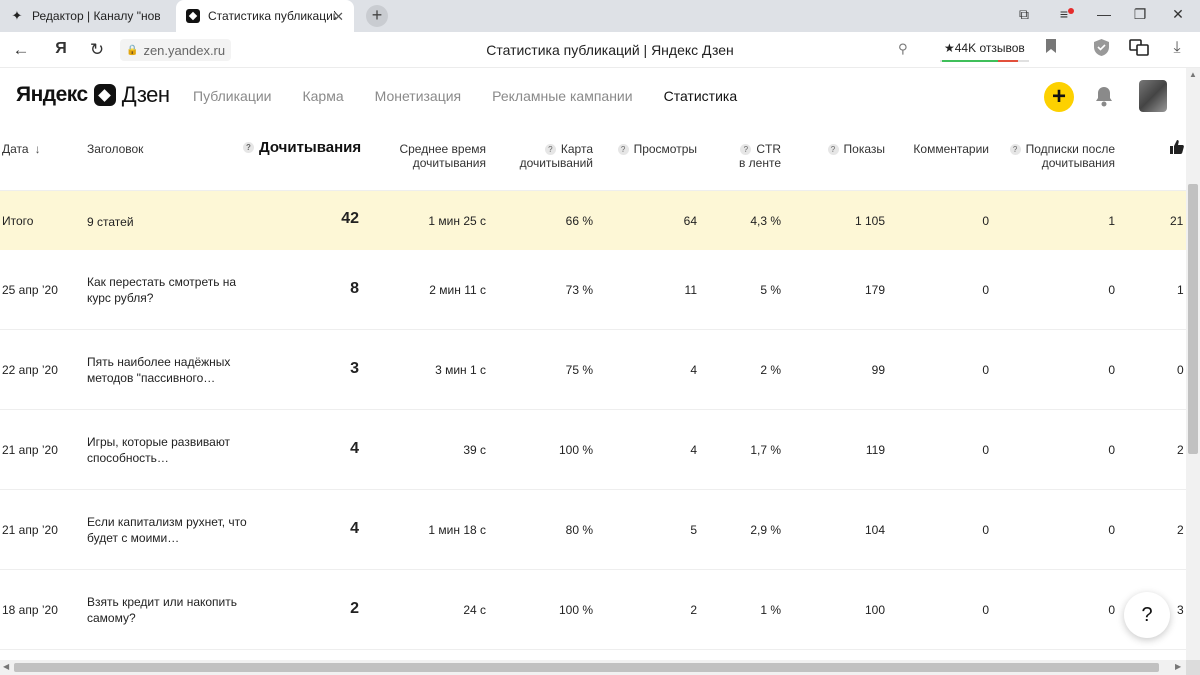 This screenshot has height=675, width=1200. I want to click on browser-tab-editor: ✦ Редактор | Каналу "новичок", so click(88, 16).